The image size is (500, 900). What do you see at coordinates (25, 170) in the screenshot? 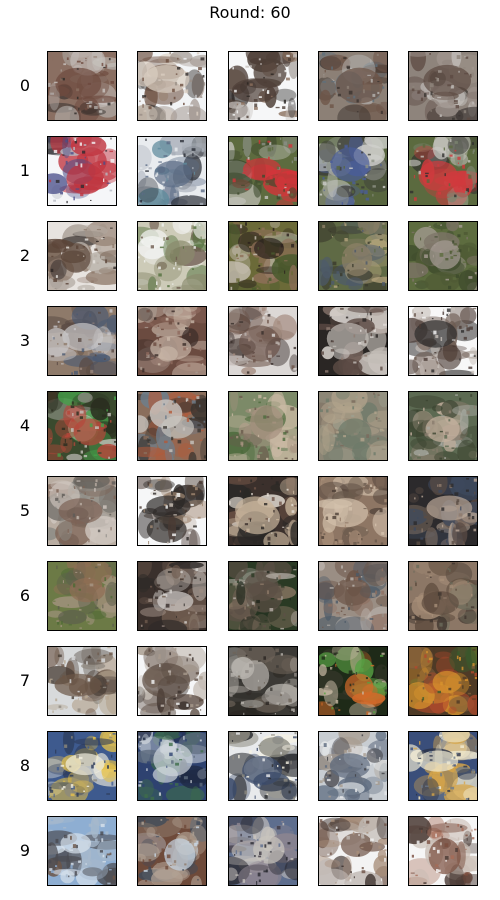
I see `row-label-1: 1` at bounding box center [25, 170].